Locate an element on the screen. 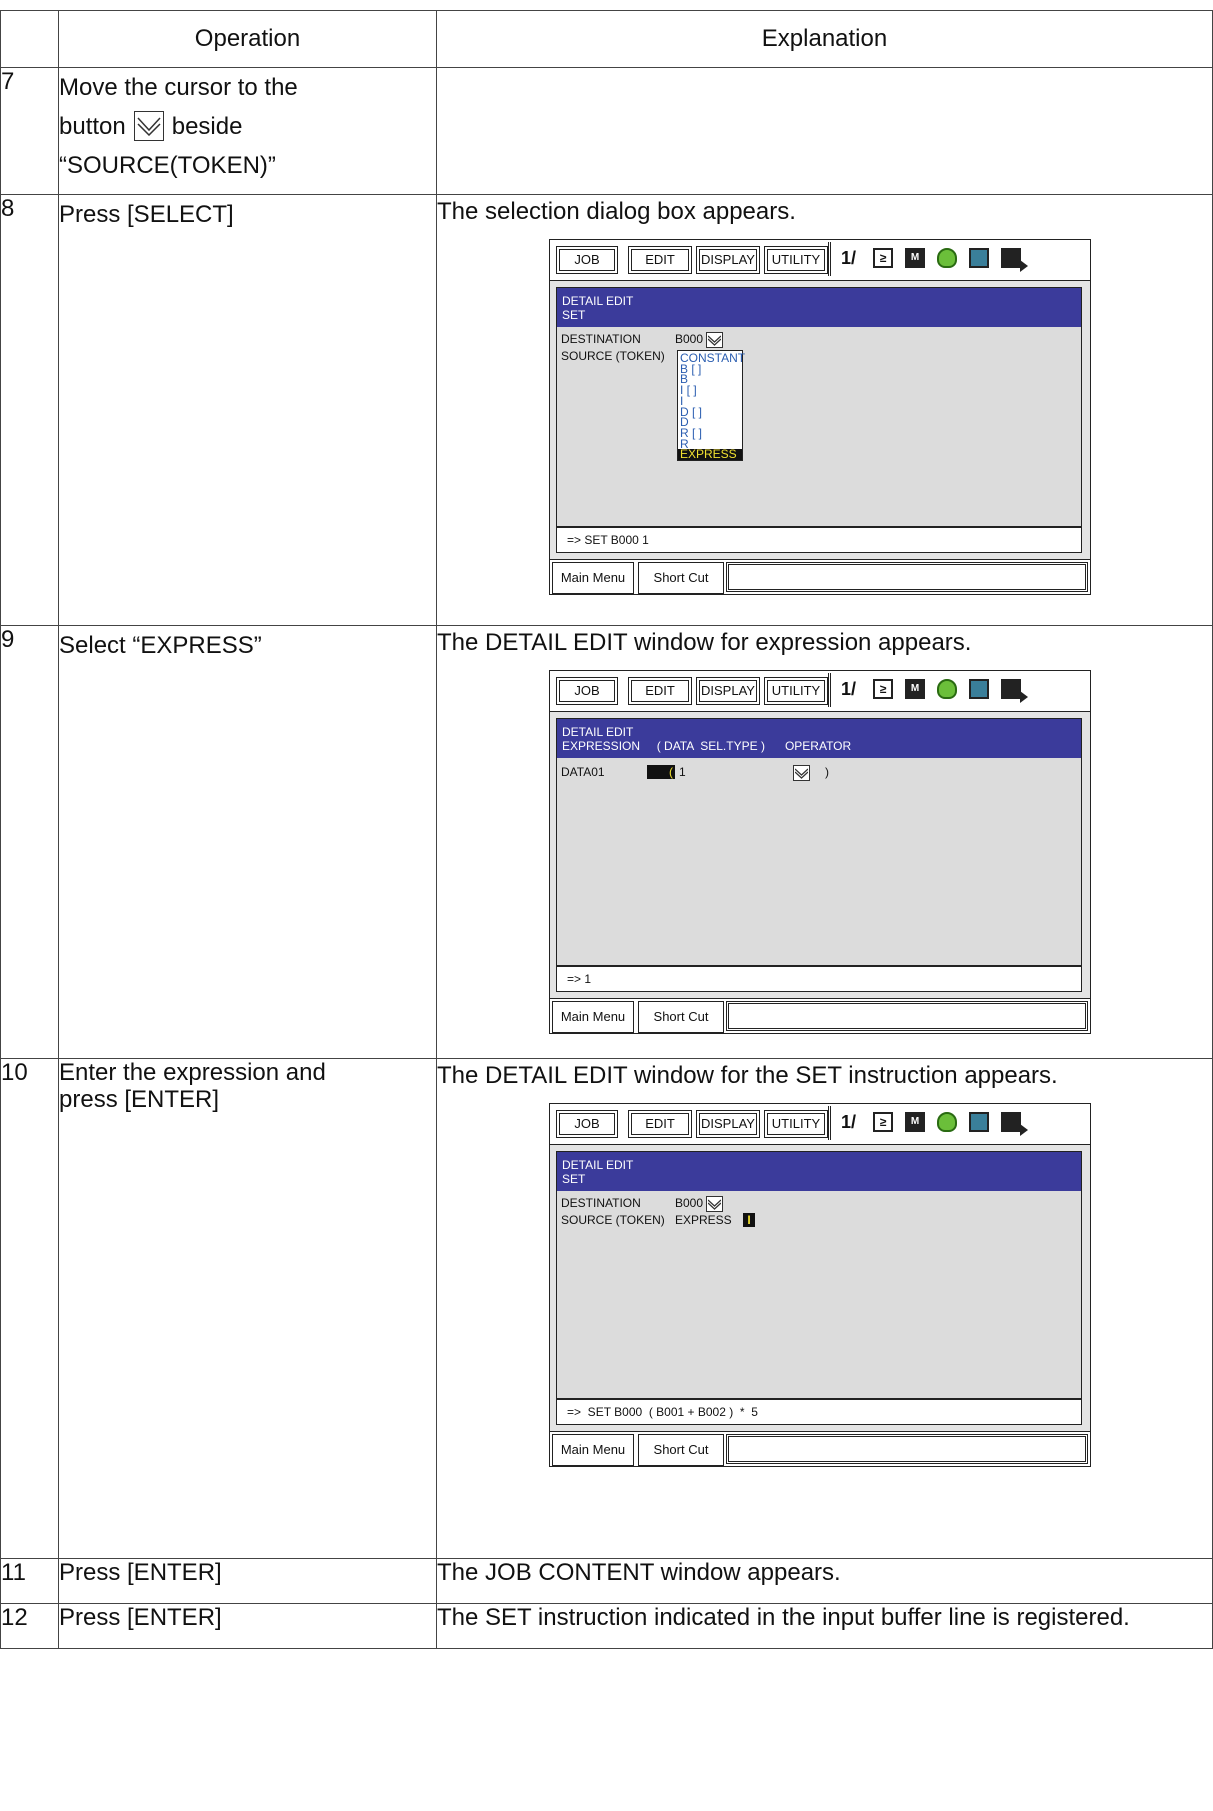  type-select is located at coordinates (801, 773).